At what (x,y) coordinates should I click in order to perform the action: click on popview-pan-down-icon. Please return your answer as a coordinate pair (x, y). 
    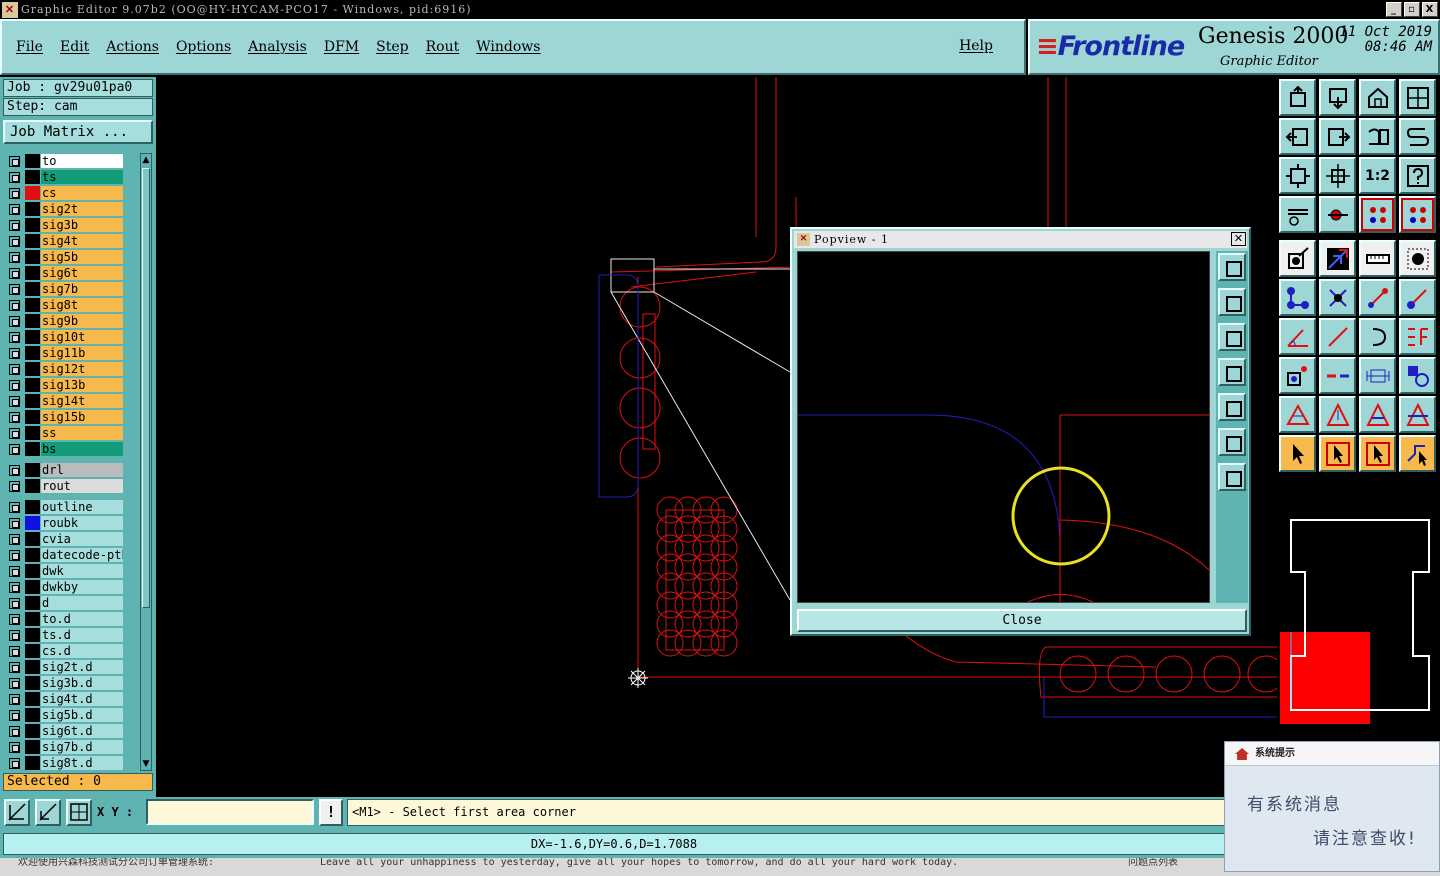
    Looking at the image, I should click on (1232, 337).